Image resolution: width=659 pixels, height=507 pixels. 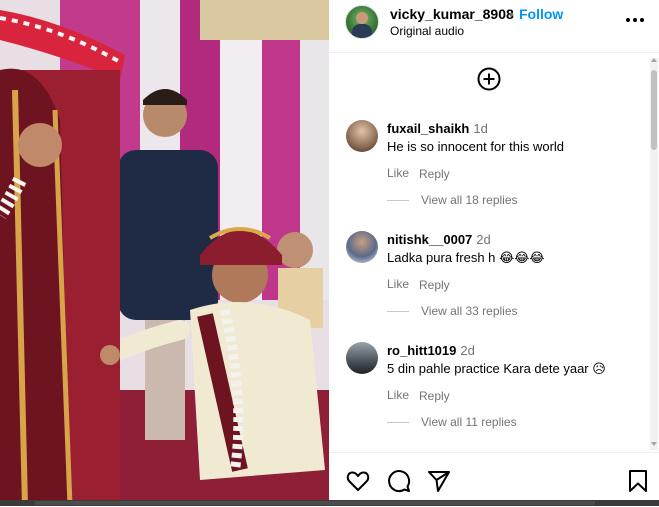 I want to click on bookmark-icon, so click(x=638, y=481).